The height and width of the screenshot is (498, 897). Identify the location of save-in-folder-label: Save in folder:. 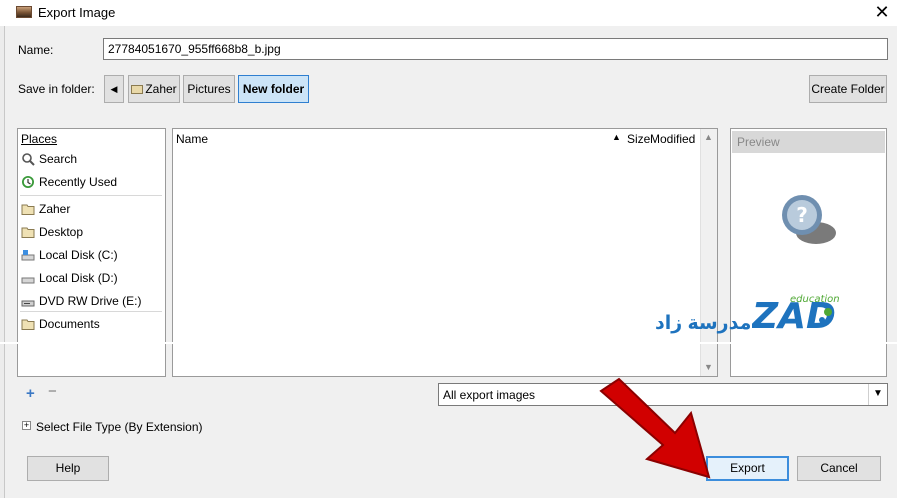
(56, 89).